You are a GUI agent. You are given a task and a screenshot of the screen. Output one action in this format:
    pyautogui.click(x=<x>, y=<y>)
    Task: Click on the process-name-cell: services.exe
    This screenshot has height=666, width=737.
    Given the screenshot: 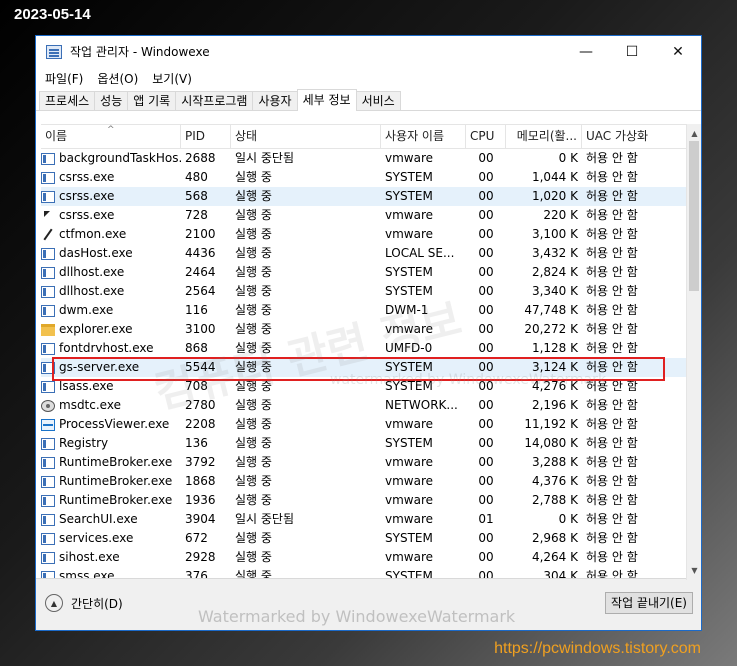 What is the action you would take?
    pyautogui.click(x=111, y=538)
    